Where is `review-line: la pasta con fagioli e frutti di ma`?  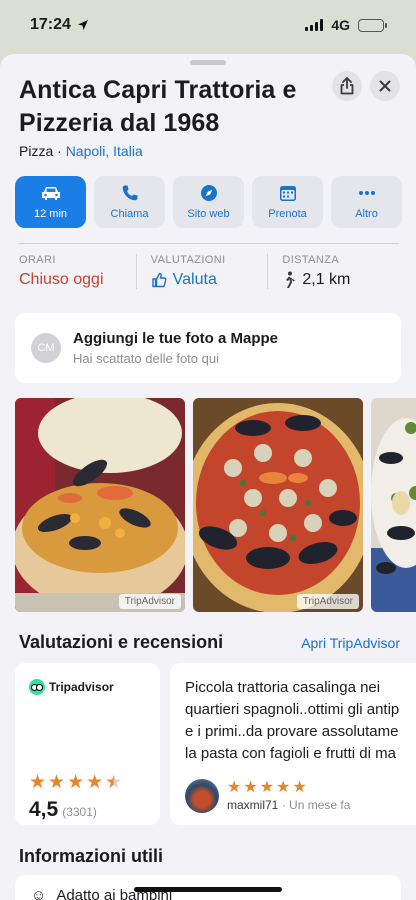
review-line: la pasta con fagioli e frutti di ma is located at coordinates (290, 753).